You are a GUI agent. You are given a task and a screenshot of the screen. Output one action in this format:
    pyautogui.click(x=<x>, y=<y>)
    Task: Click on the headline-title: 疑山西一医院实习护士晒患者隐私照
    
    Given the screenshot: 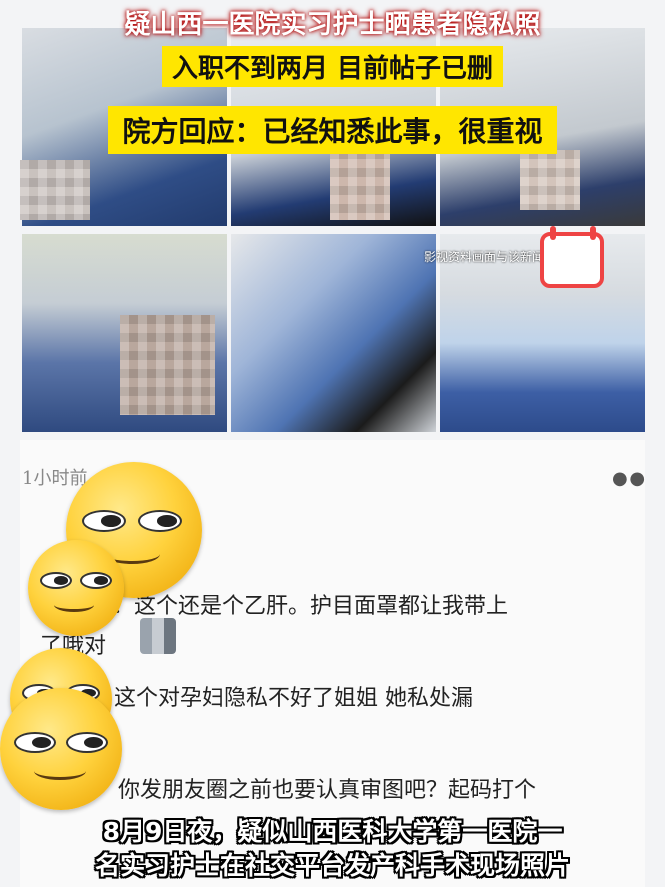 What is the action you would take?
    pyautogui.click(x=332, y=25)
    